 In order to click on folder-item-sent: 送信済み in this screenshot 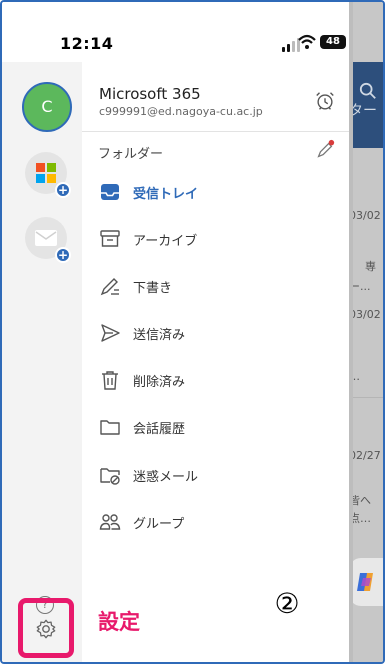, I will do `click(215, 333)`.